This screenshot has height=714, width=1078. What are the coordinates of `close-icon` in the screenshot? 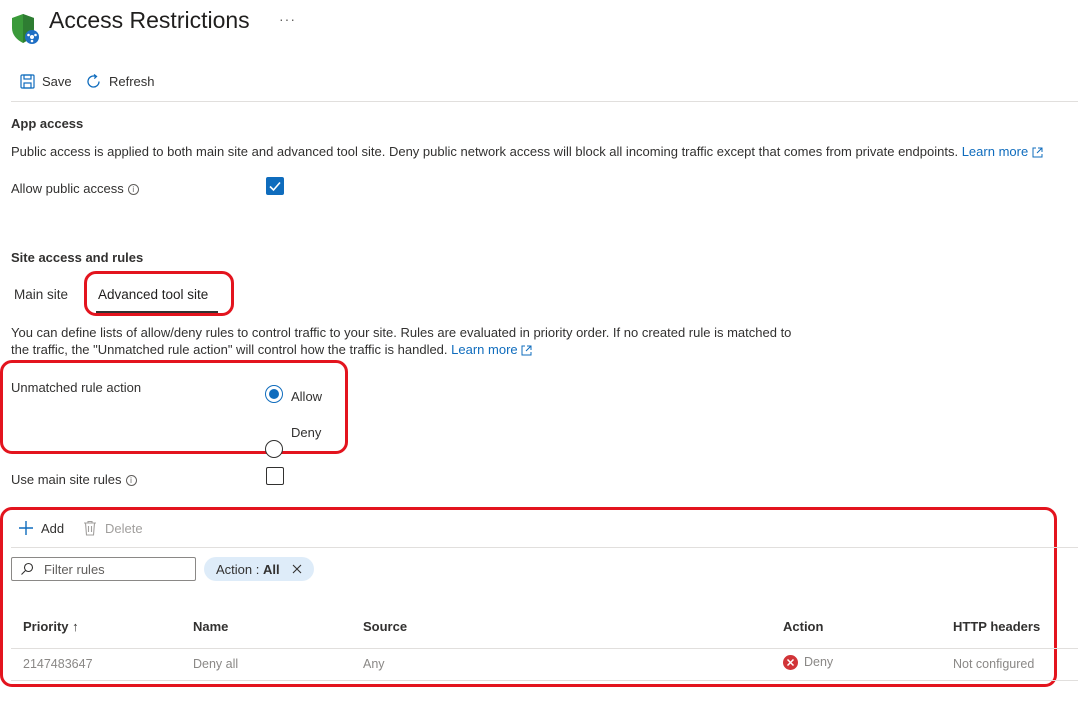 It's located at (297, 569).